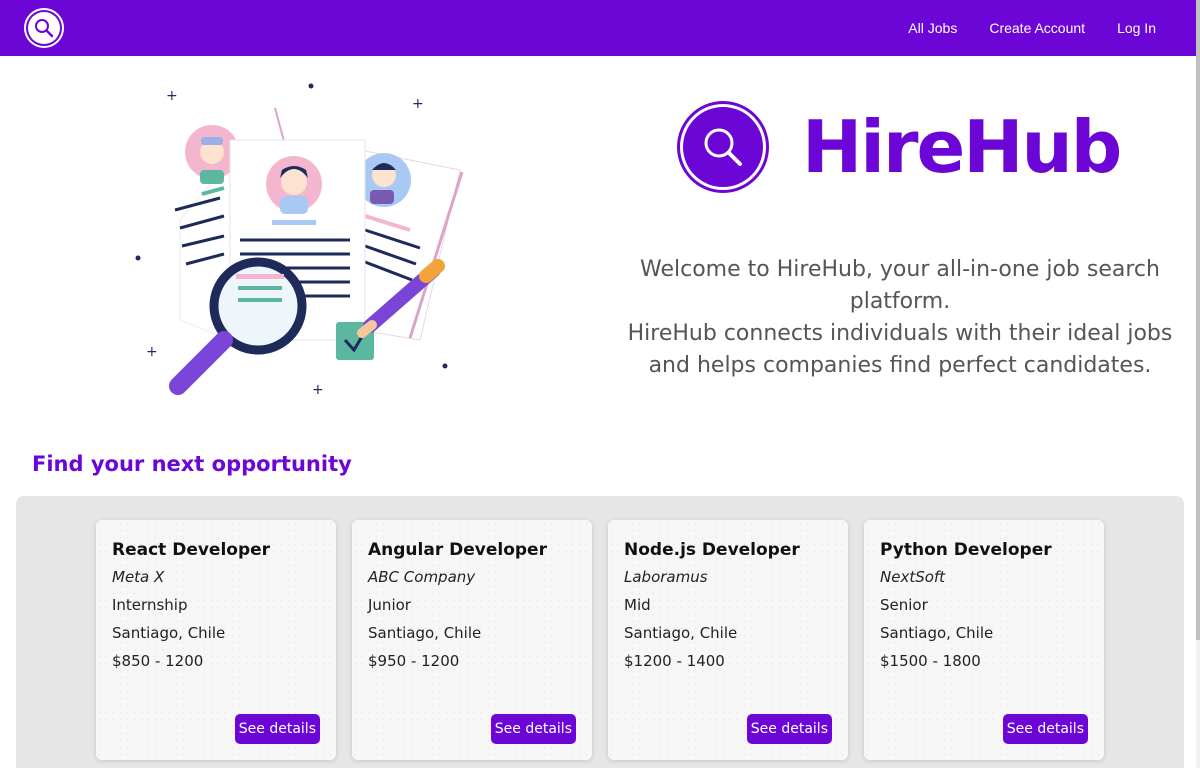  What do you see at coordinates (457, 550) in the screenshot?
I see `job-title: Angular Developer` at bounding box center [457, 550].